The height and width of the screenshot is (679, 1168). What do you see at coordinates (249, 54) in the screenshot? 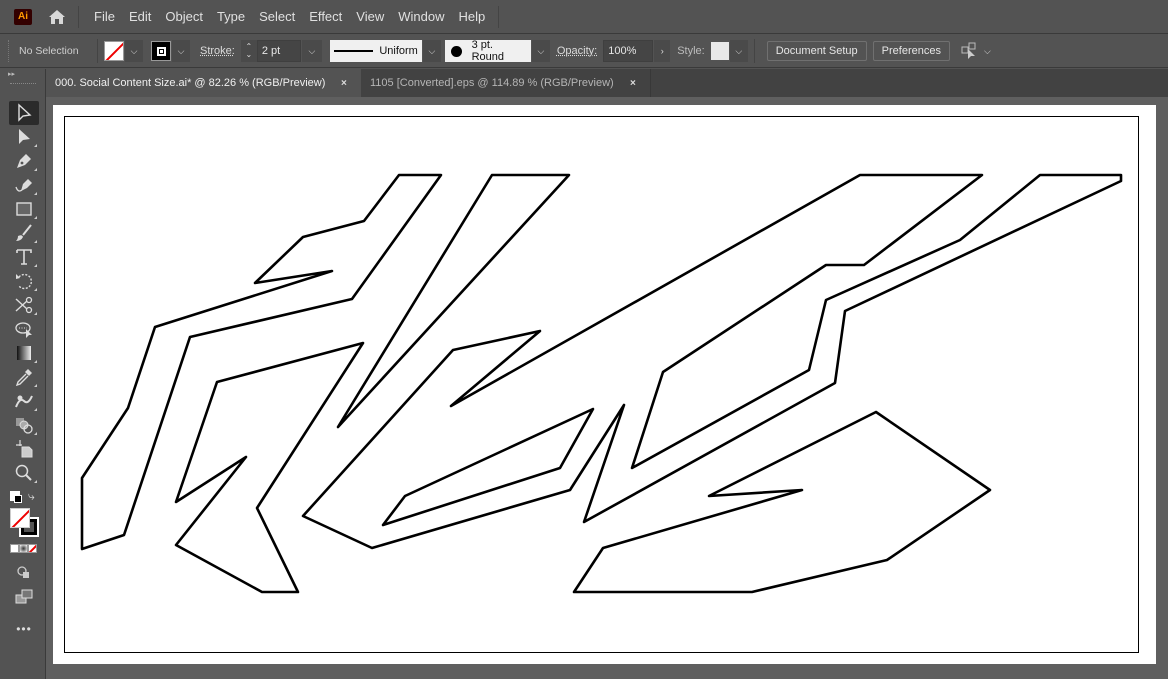
I see `chevron-down-icon: ⌄` at bounding box center [249, 54].